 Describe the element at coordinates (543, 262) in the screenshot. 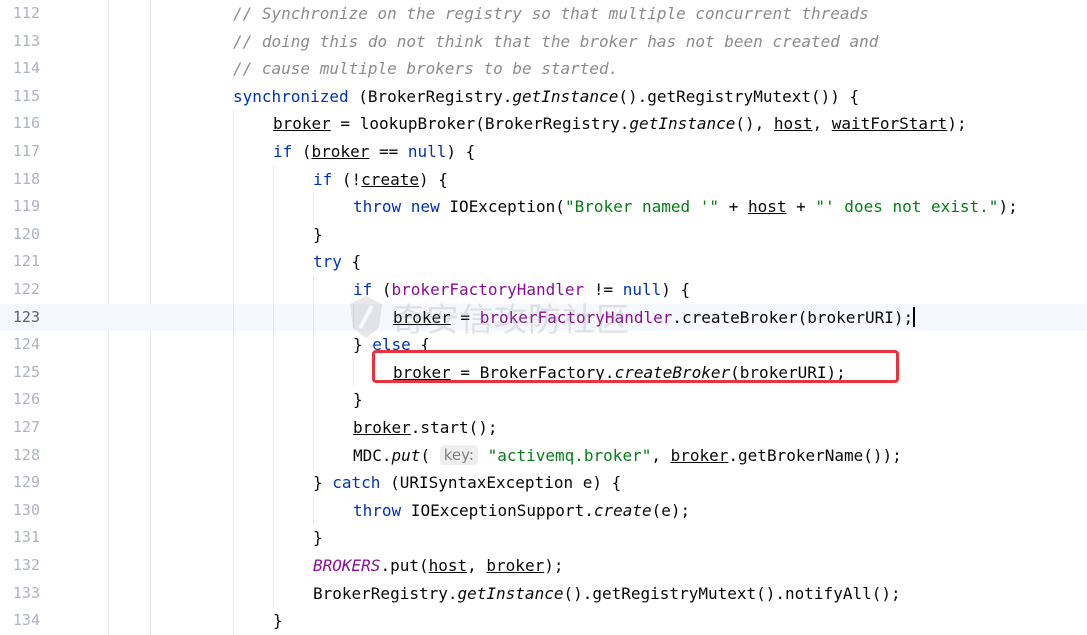

I see `code-line: 121 try {` at that location.